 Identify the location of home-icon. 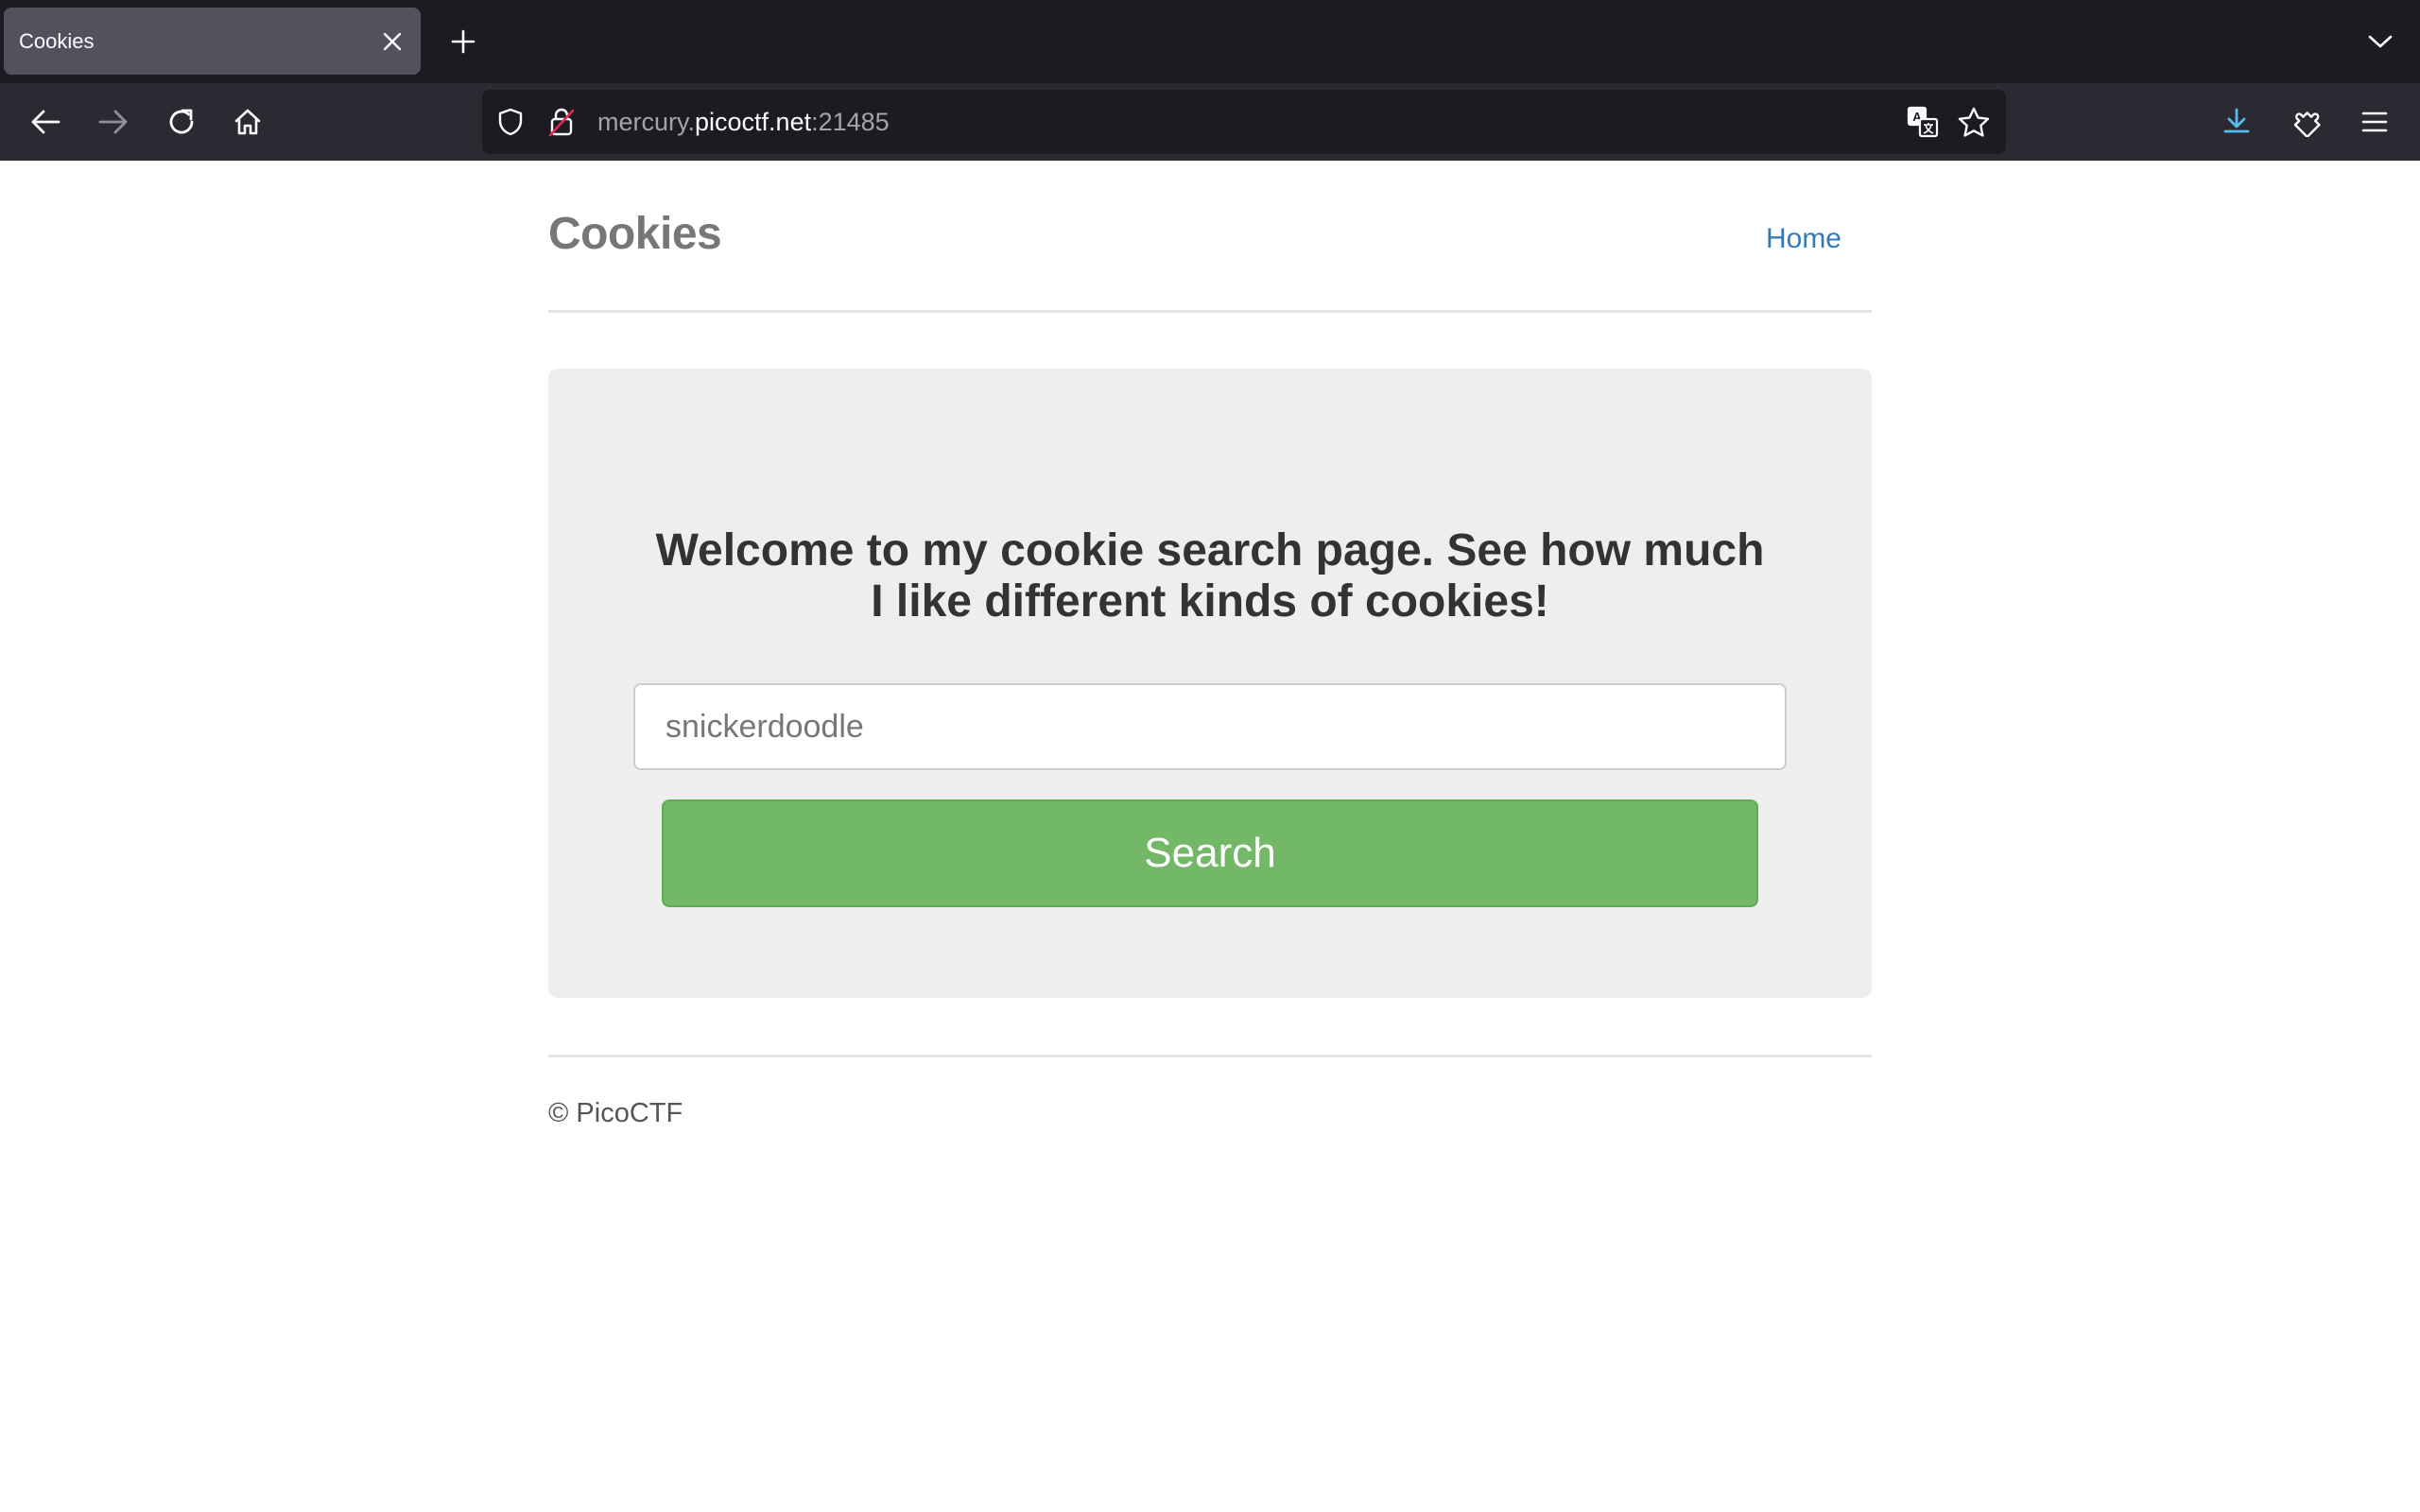
(247, 122).